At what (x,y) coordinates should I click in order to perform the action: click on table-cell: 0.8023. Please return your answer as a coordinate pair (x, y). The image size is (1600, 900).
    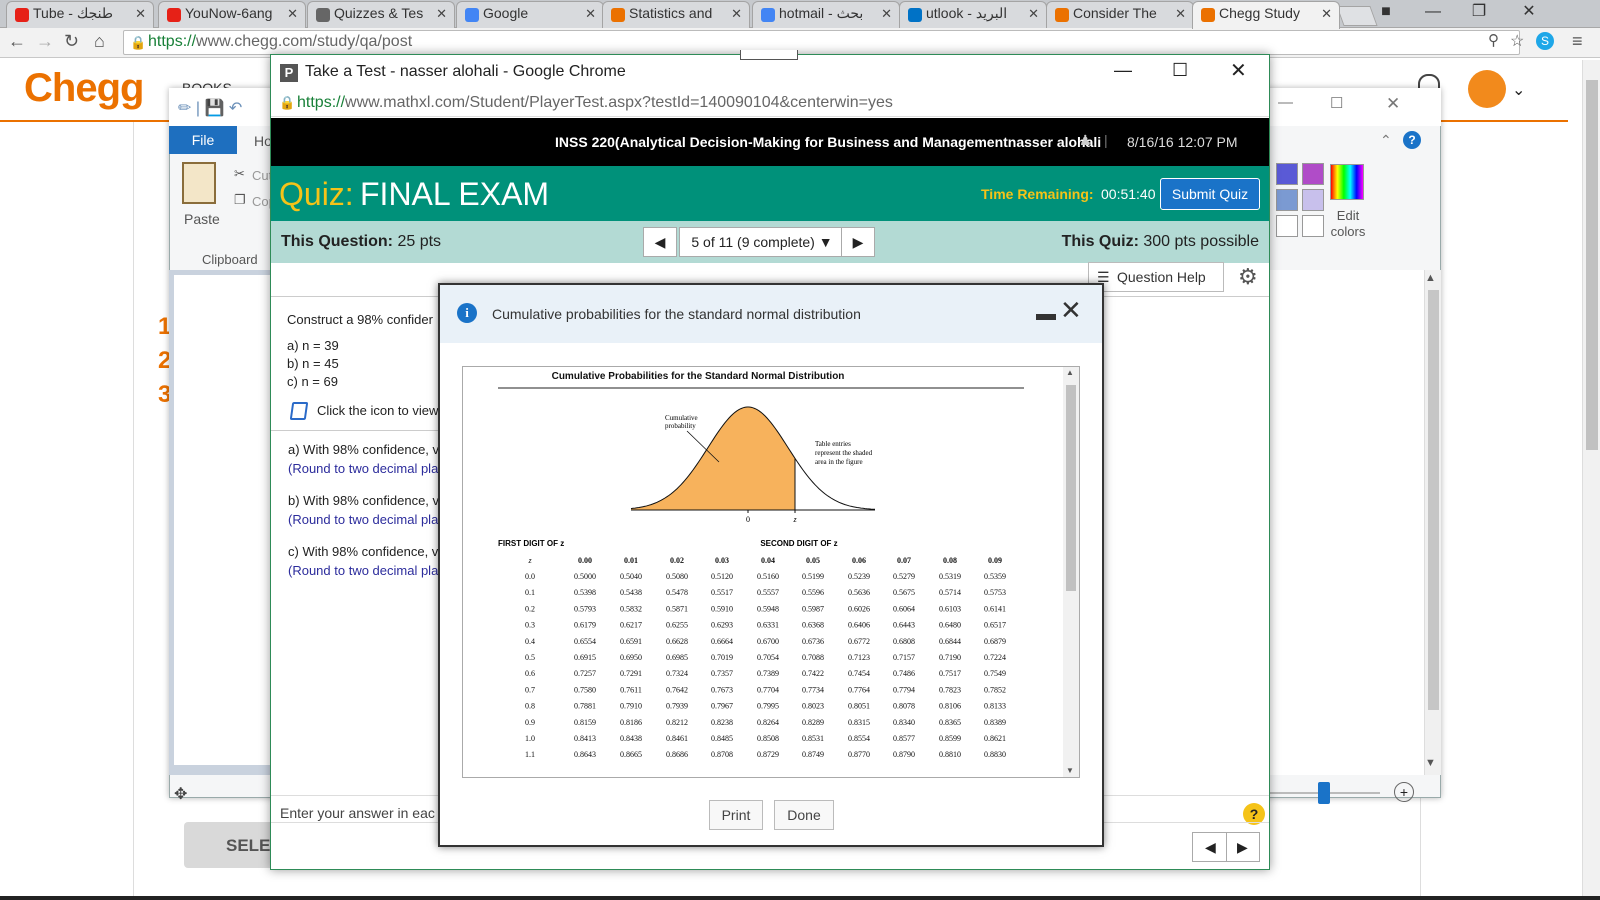
    Looking at the image, I should click on (813, 706).